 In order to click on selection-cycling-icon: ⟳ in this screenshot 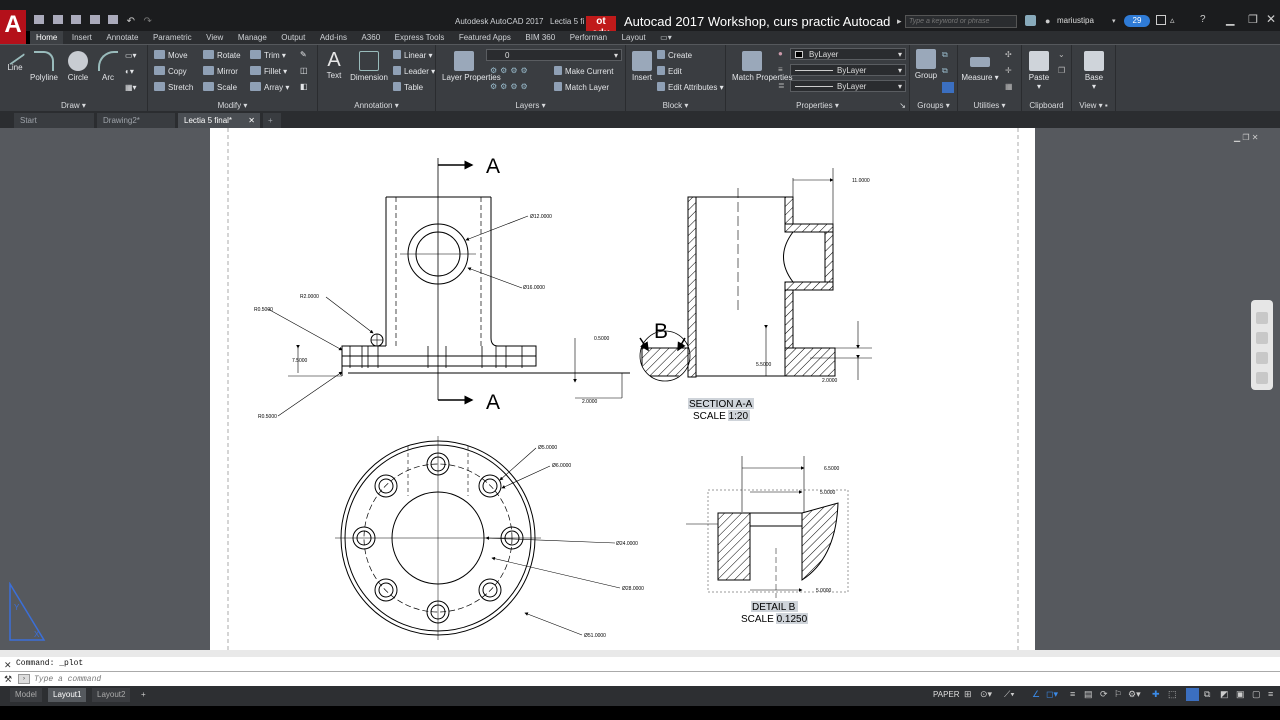, I will do `click(1104, 694)`.